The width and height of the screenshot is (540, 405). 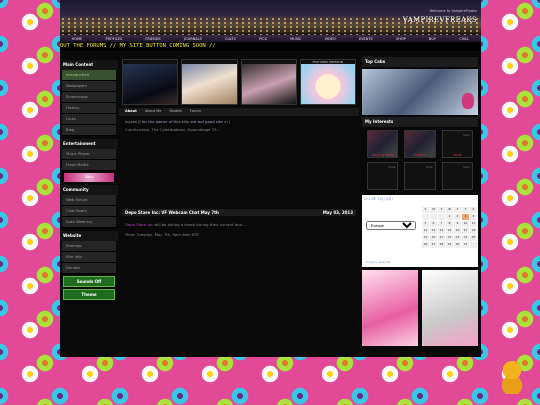 I want to click on calendar-day: 9, so click(x=457, y=224).